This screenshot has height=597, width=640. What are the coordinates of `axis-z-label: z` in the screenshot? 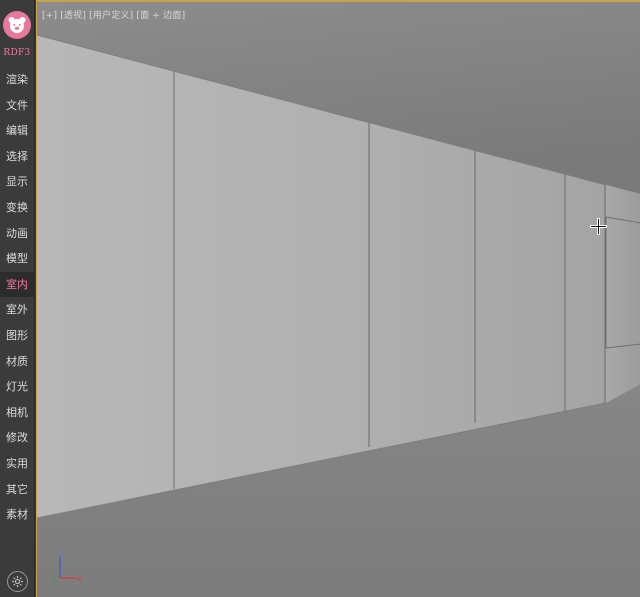 It's located at (60, 555).